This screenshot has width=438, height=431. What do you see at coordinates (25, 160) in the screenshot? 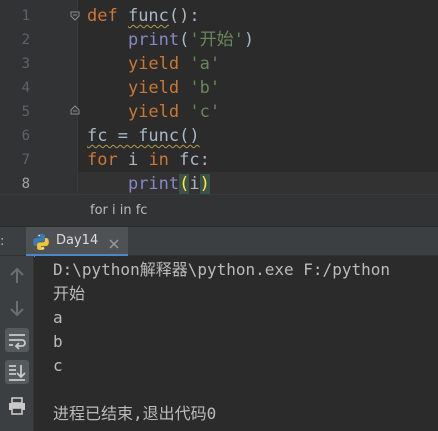
I see `line-number: 7` at bounding box center [25, 160].